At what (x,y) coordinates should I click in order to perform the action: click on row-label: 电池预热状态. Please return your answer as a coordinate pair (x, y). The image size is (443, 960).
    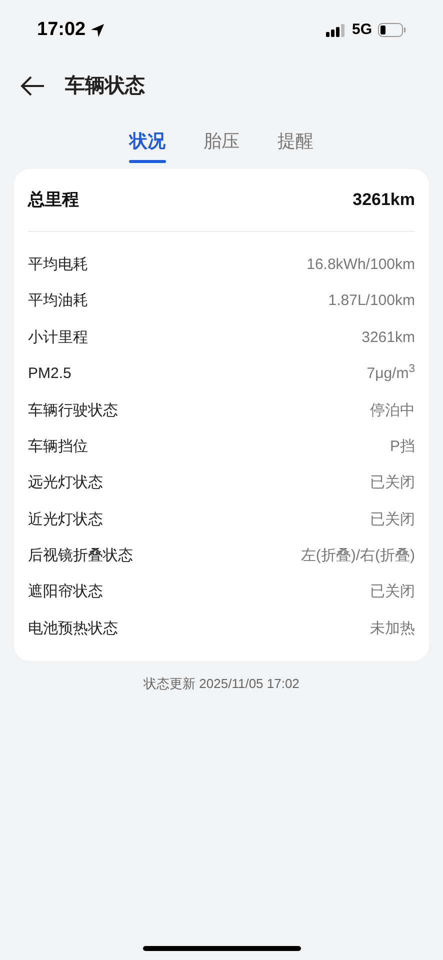
    Looking at the image, I should click on (73, 628).